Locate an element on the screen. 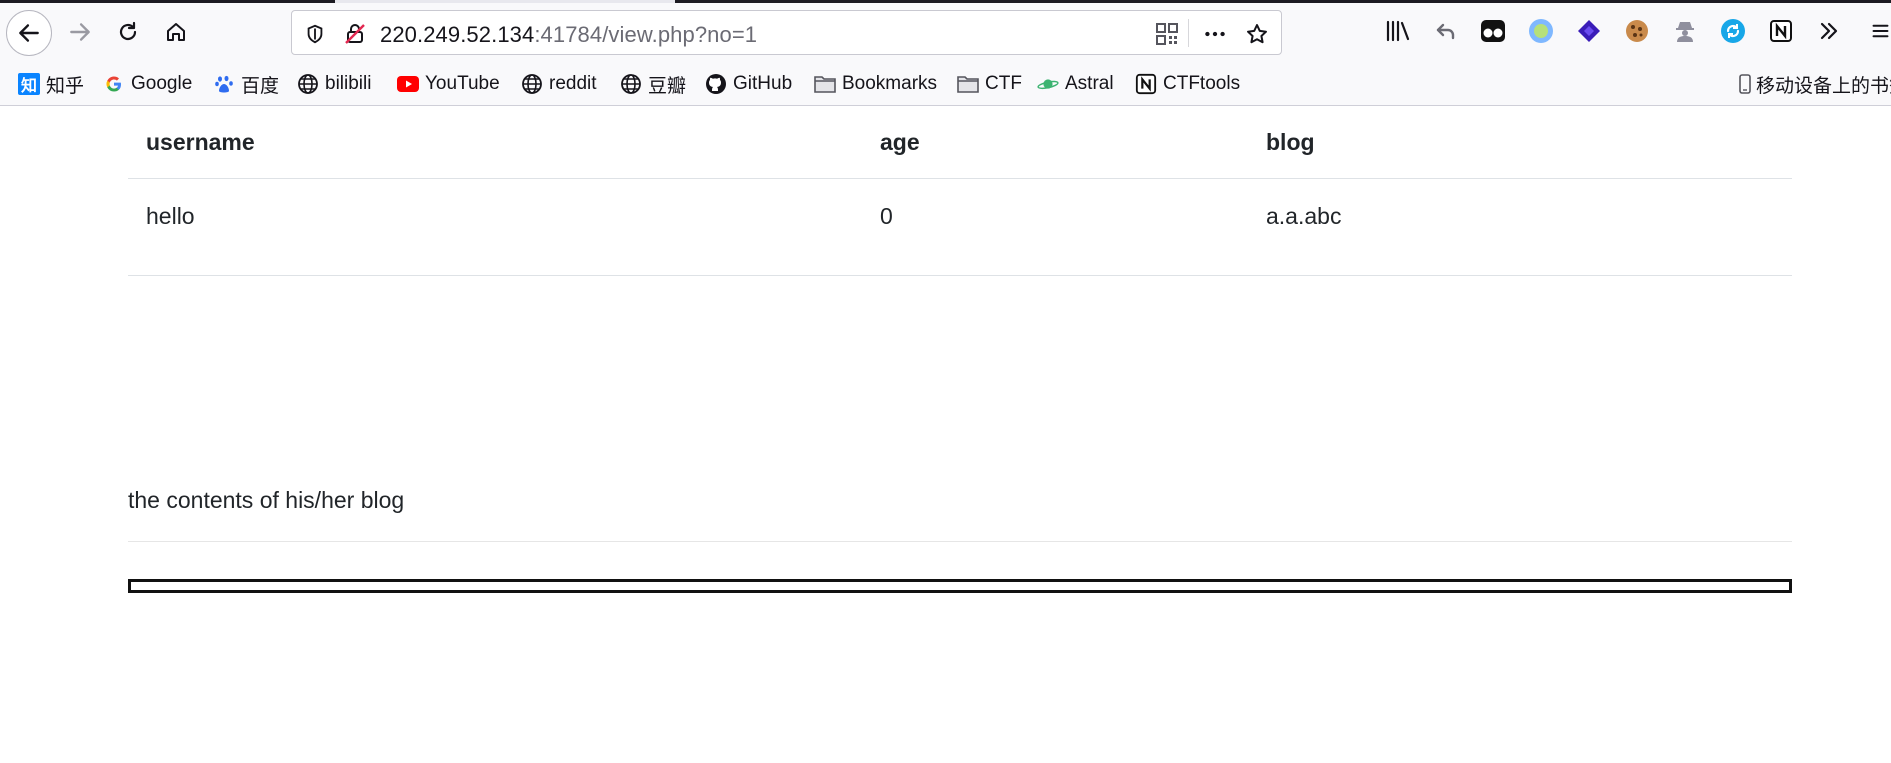  baidu-paw-icon is located at coordinates (224, 84).